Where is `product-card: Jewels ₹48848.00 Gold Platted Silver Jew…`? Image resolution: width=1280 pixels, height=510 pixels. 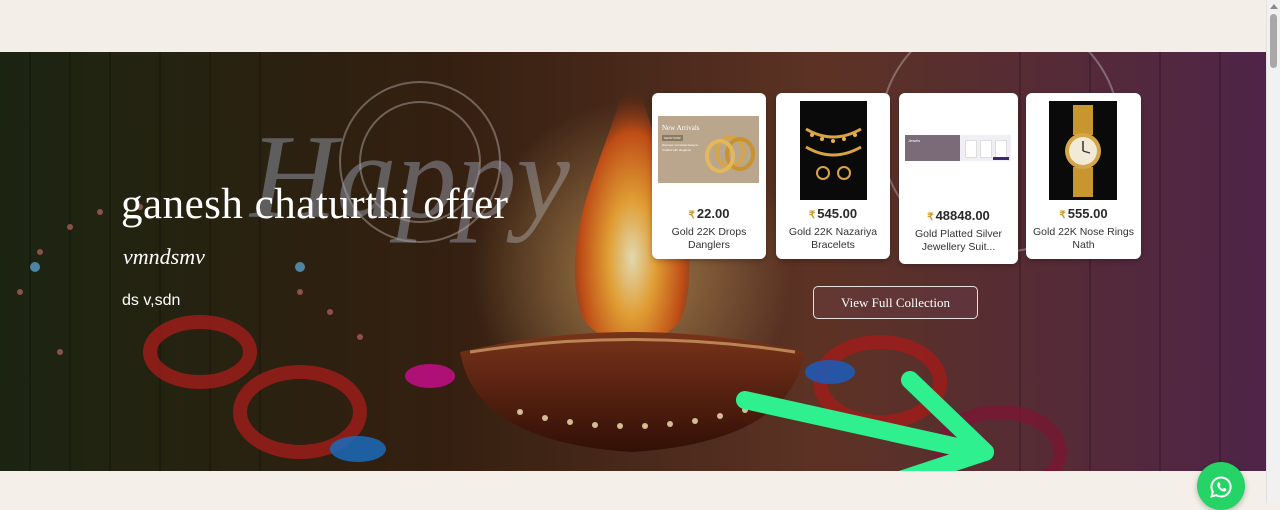
product-card: Jewels ₹48848.00 Gold Platted Silver Jew… is located at coordinates (958, 178).